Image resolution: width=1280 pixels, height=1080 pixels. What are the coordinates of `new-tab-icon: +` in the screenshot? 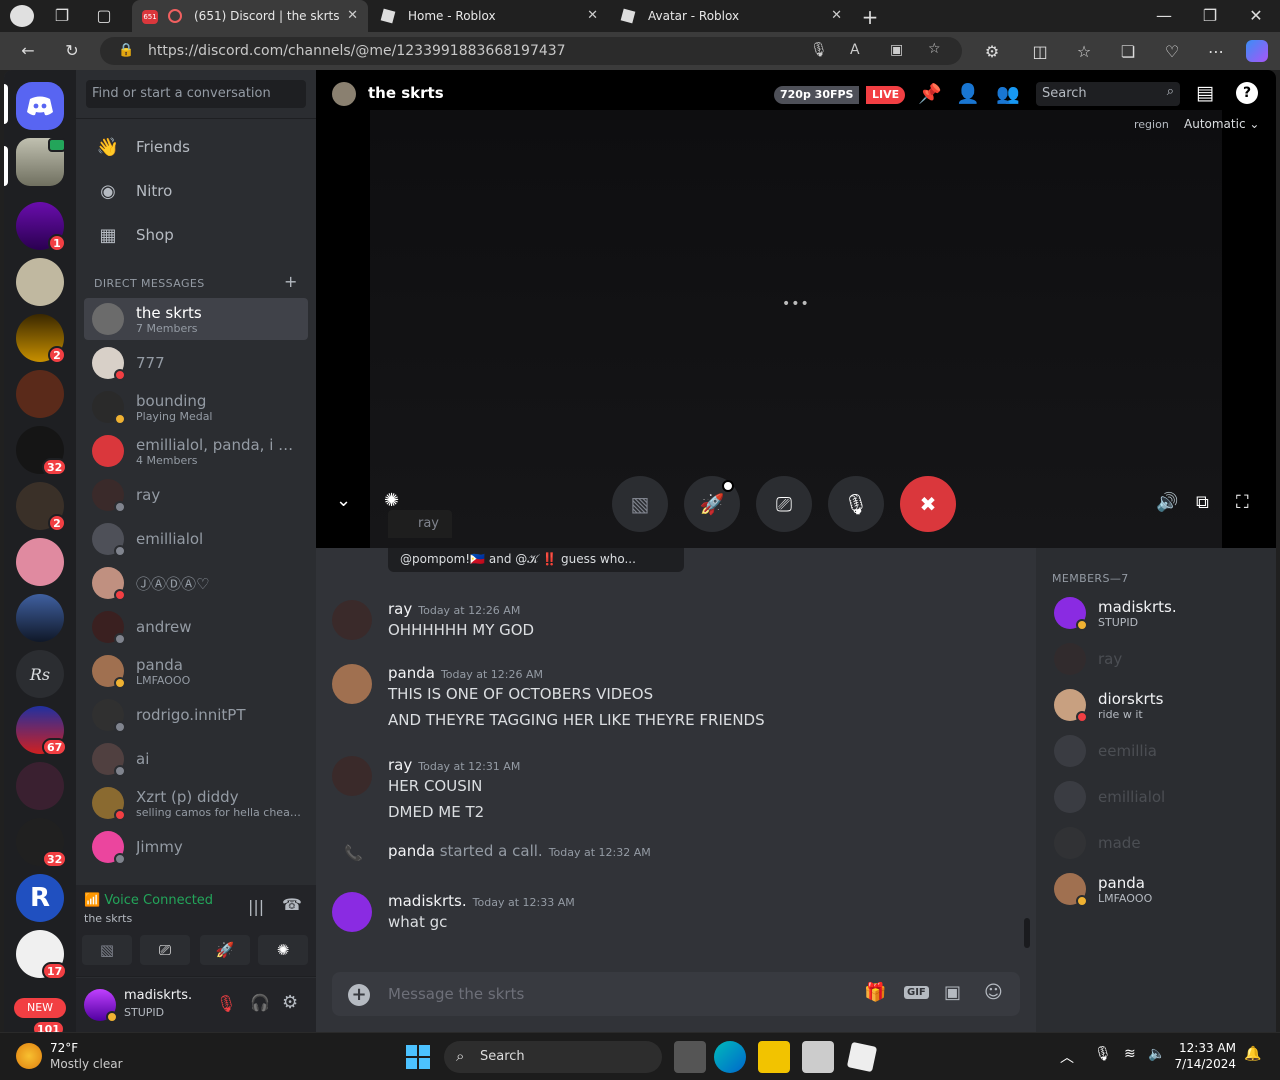 It's located at (870, 17).